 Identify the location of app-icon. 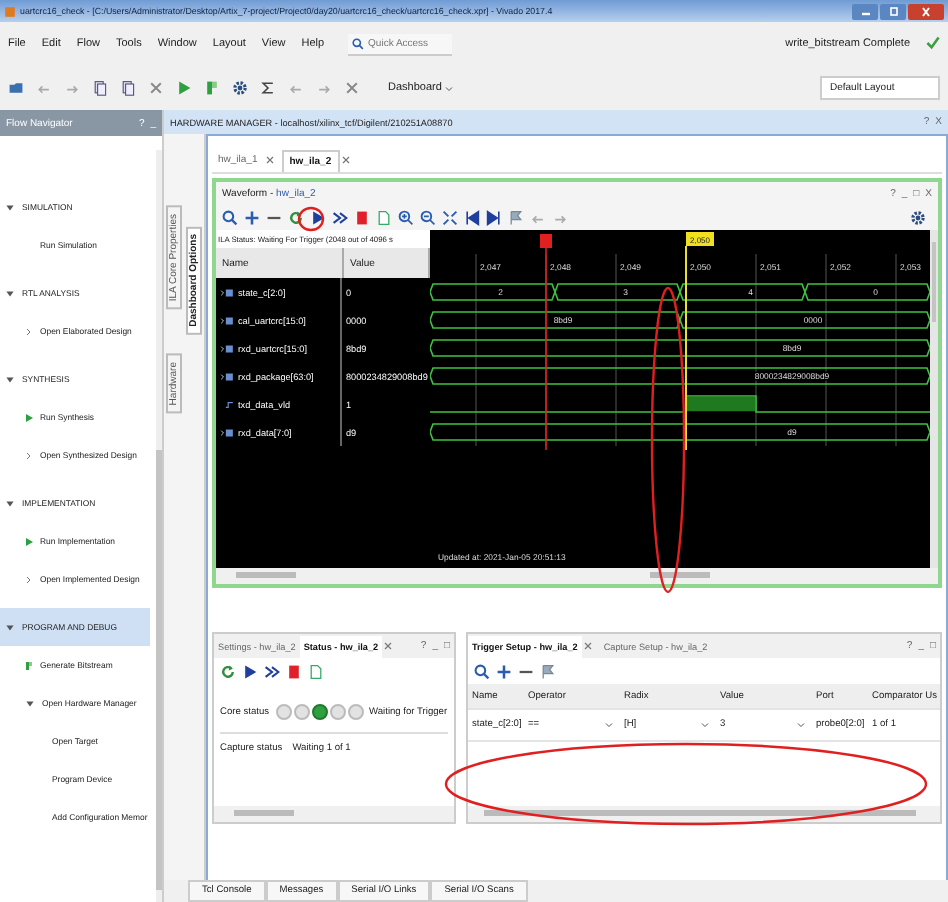
(10, 11).